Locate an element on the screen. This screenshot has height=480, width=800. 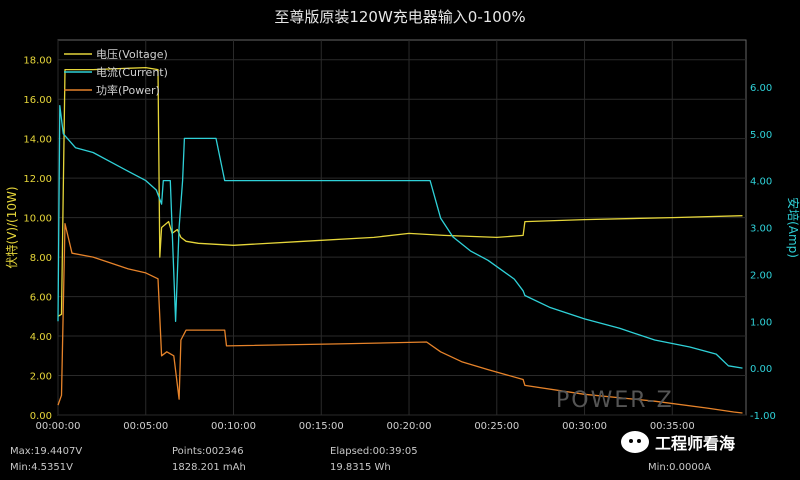
stat-points: Points:002346 is located at coordinates (208, 451).